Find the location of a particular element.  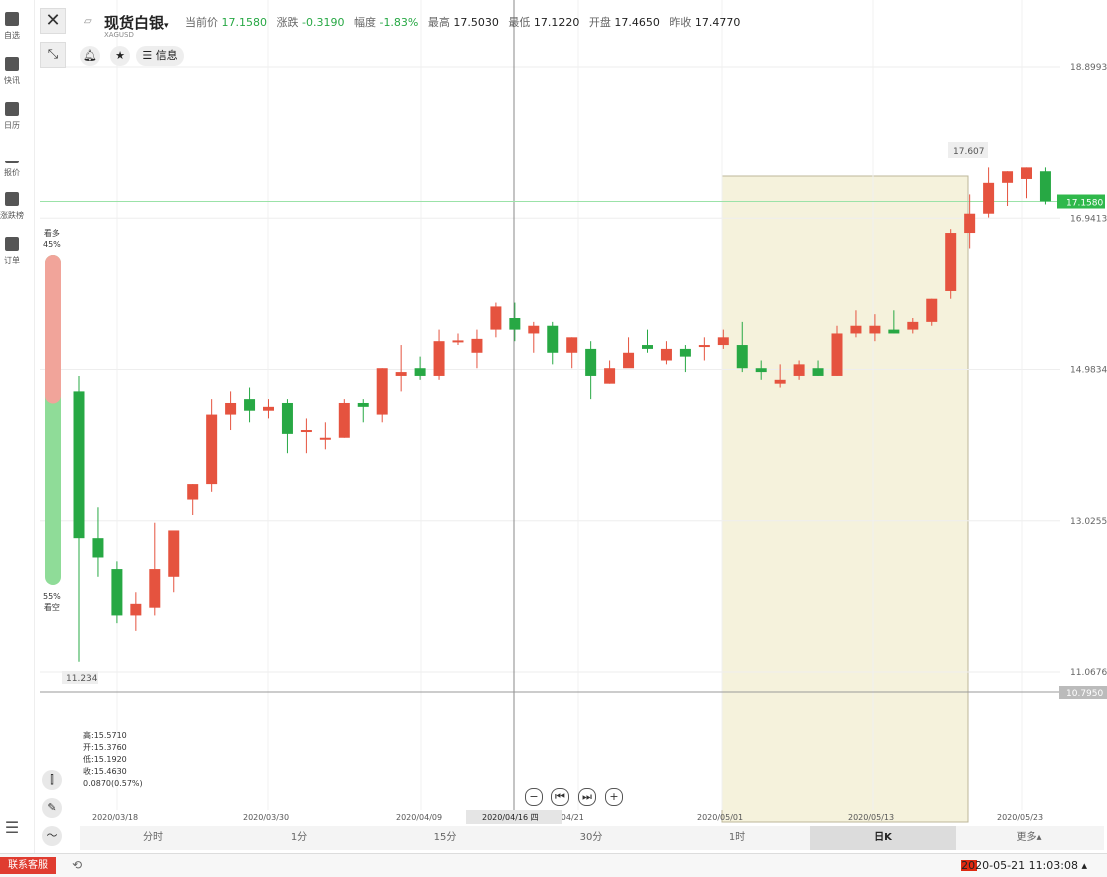

prev-close-label: 昨收 is located at coordinates (680, 22).